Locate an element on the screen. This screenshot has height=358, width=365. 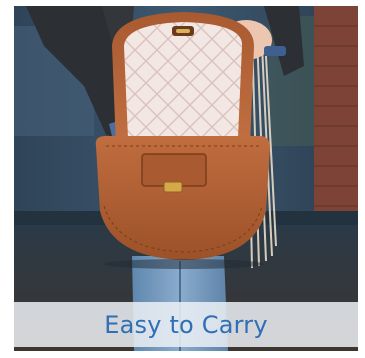
caption-bar: Easy to Carry is located at coordinates (186, 324).